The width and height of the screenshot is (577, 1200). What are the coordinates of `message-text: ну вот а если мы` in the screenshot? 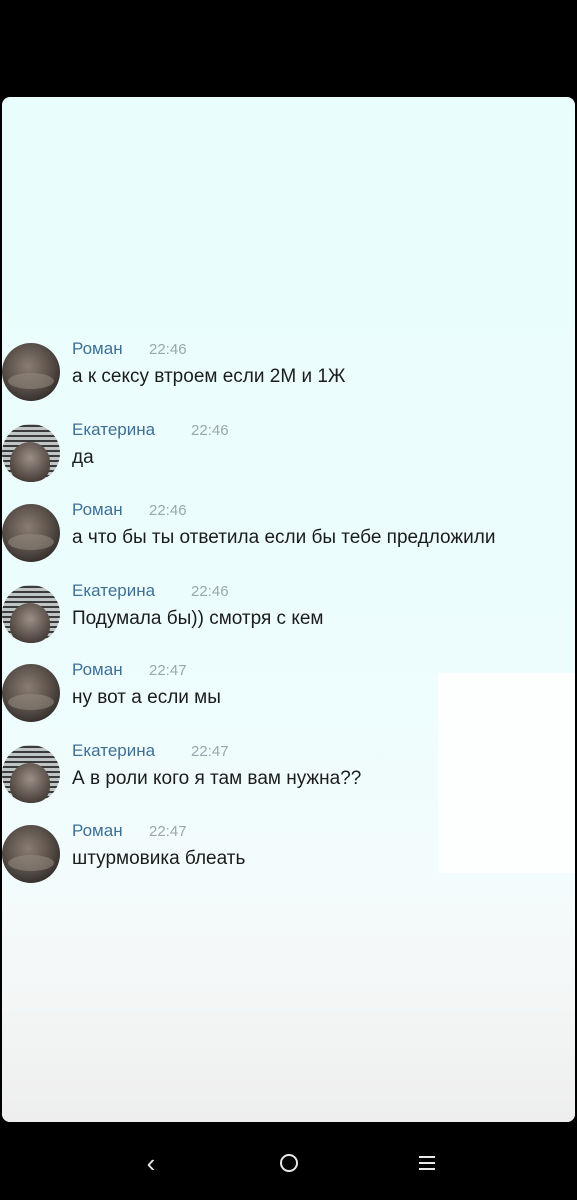 It's located at (146, 697).